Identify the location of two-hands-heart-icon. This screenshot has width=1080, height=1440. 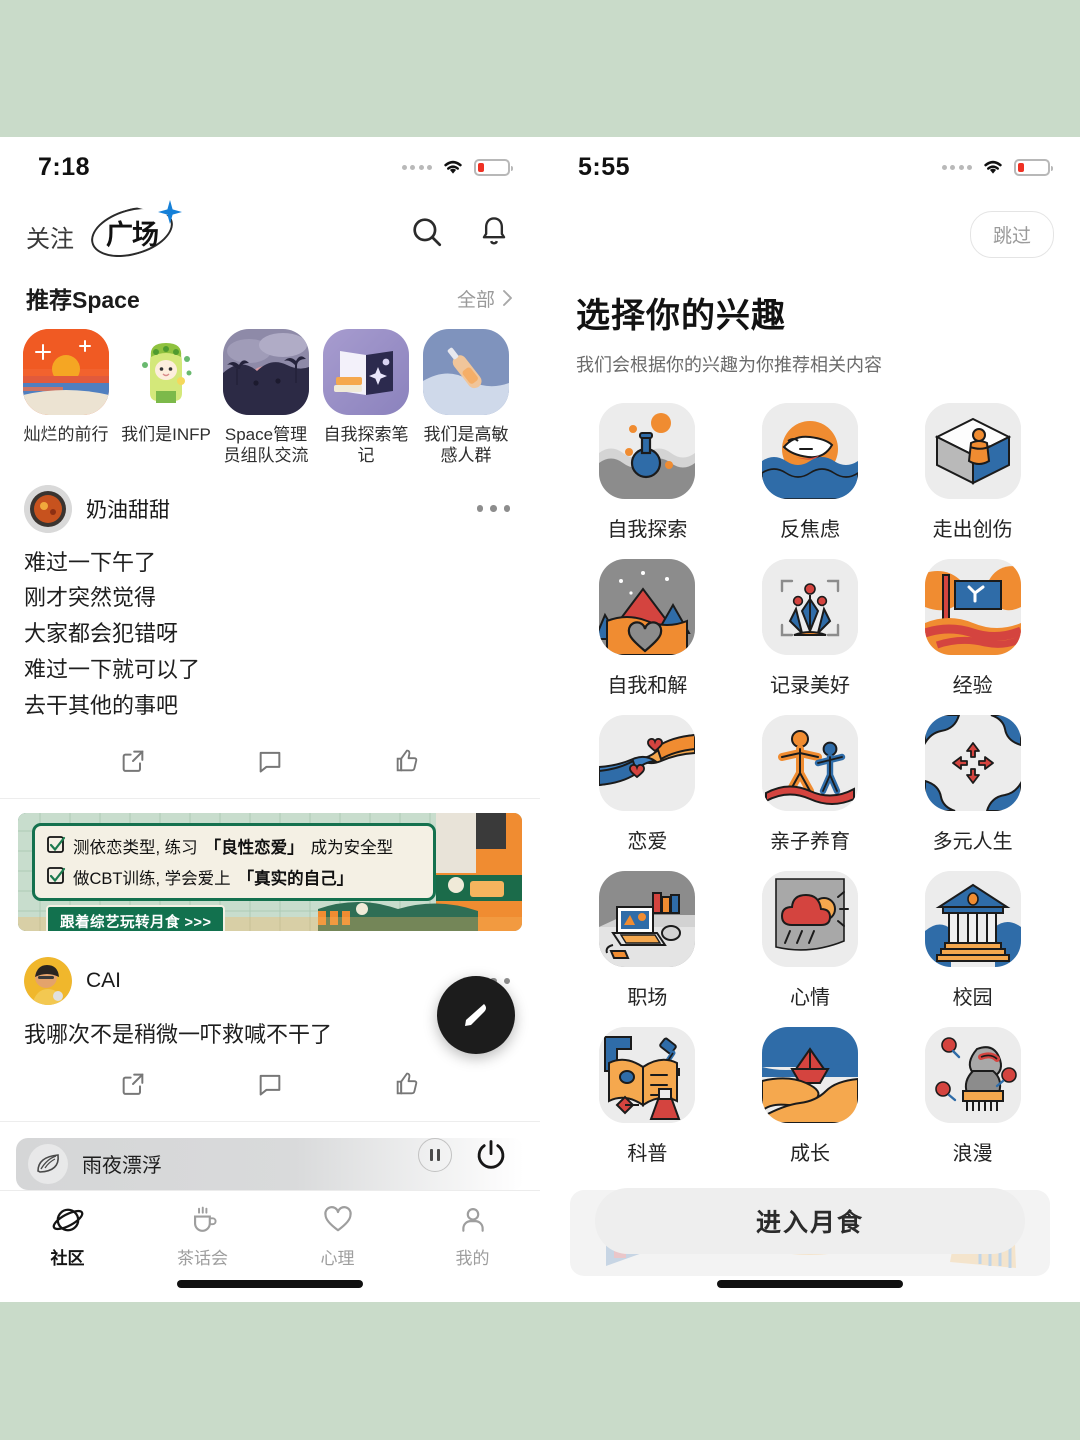
(647, 763).